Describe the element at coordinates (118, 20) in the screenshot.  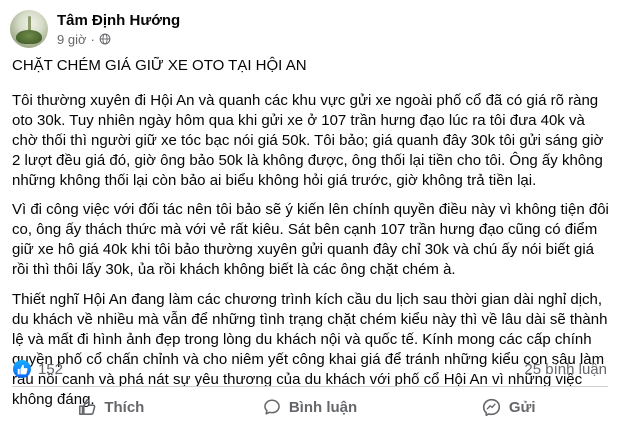
I see `author-name: Tâm Định Hướng` at that location.